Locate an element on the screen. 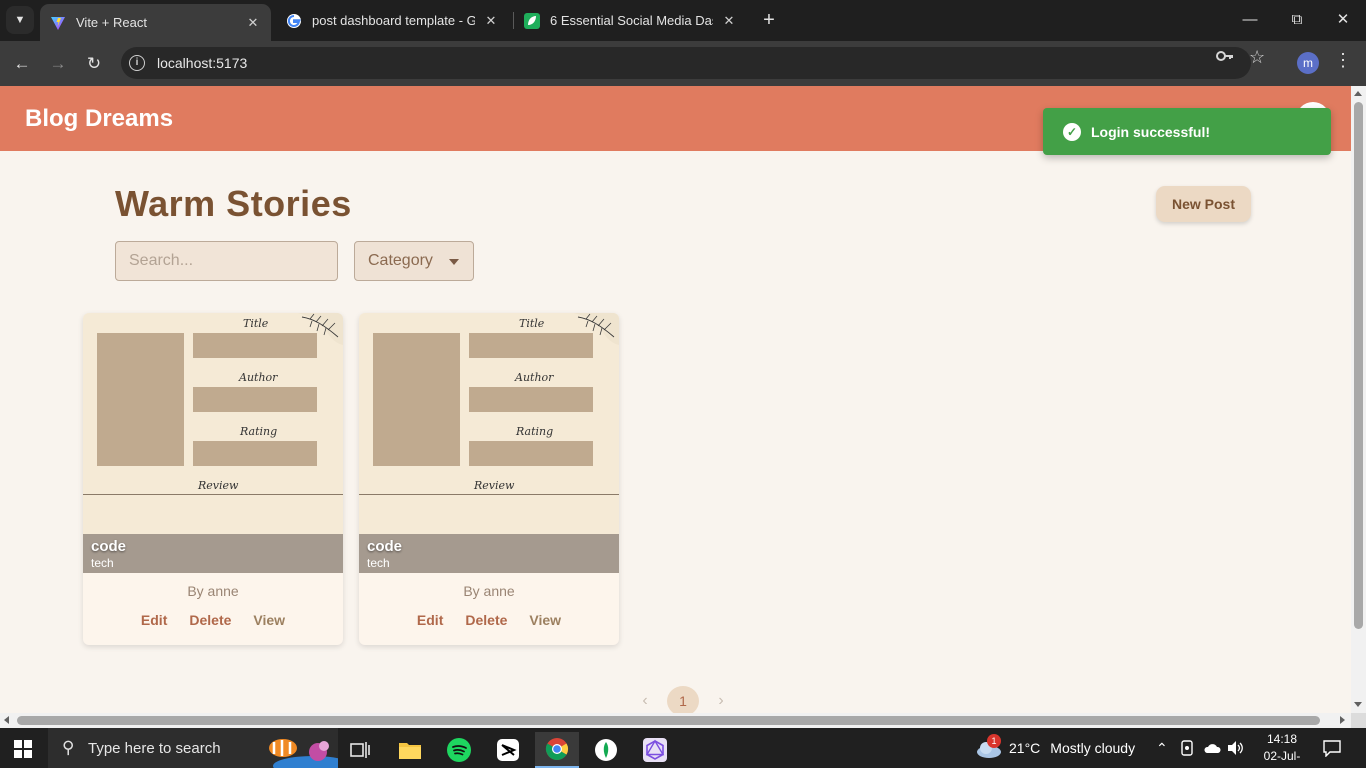 This screenshot has height=768, width=1366. browser-menu-icon: ⋮ is located at coordinates (1343, 60).